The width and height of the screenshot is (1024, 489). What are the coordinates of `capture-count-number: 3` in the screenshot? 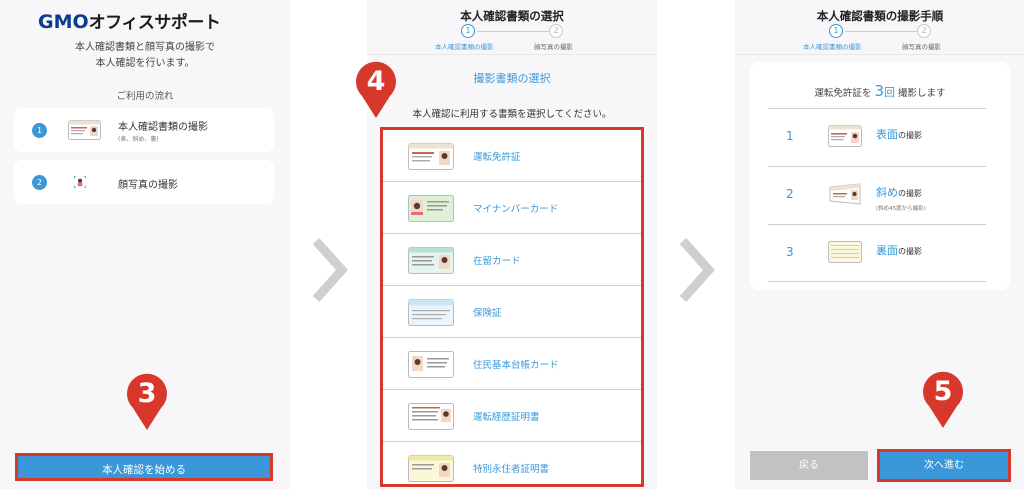 It's located at (879, 91).